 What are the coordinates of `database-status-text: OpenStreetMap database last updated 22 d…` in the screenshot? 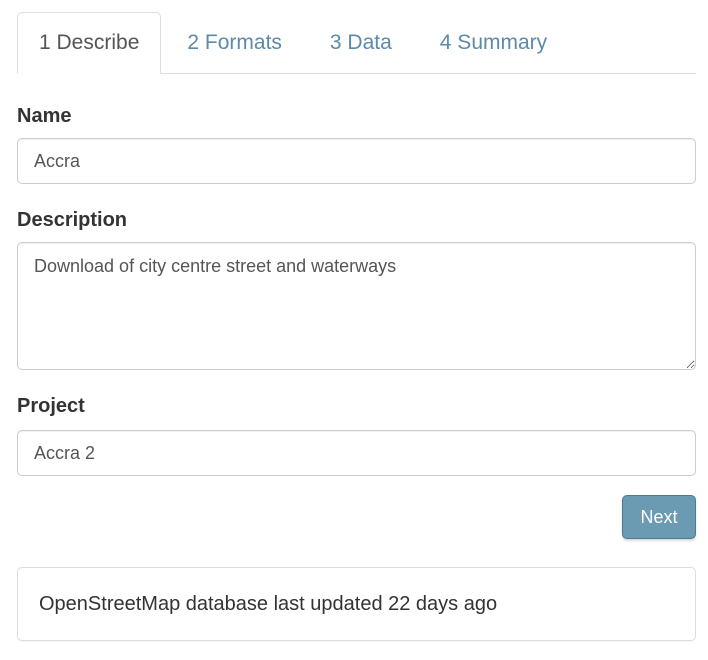 It's located at (268, 603).